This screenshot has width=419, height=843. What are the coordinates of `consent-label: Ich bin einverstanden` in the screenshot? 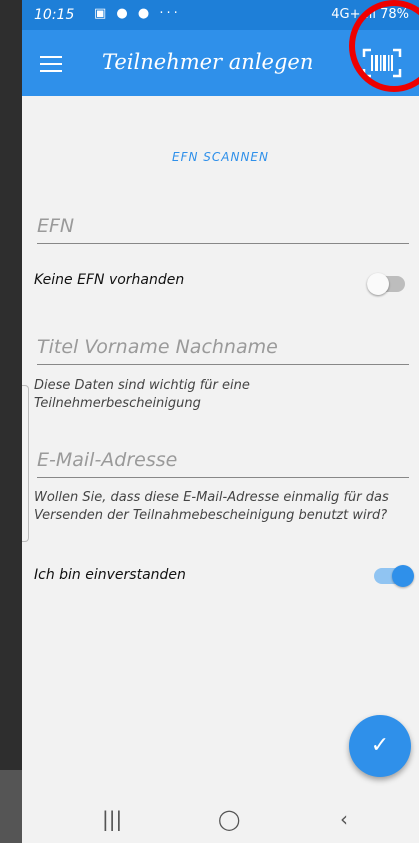 It's located at (110, 575).